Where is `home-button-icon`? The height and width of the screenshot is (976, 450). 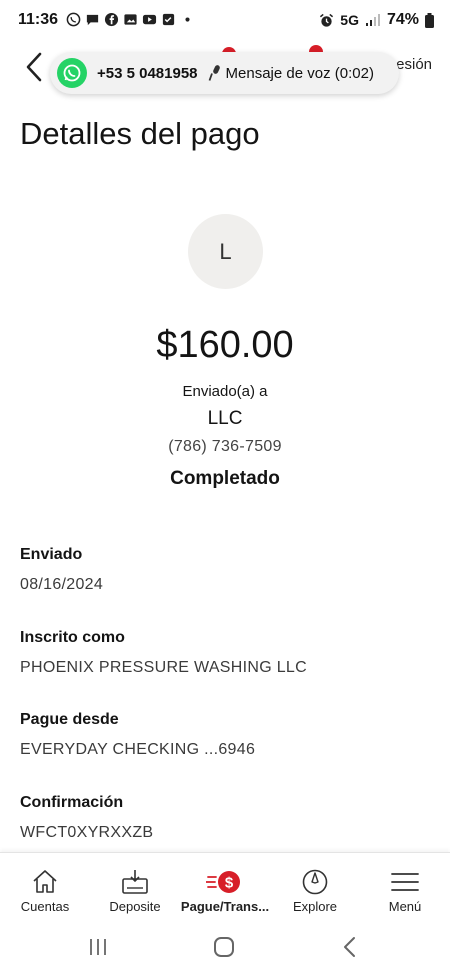 home-button-icon is located at coordinates (224, 947).